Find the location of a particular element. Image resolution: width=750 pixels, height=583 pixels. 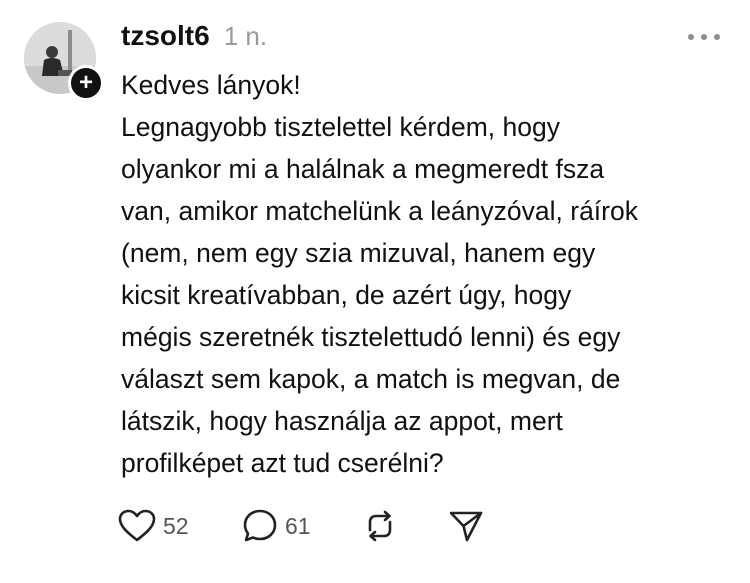

follow-plus-icon: + is located at coordinates (86, 83).